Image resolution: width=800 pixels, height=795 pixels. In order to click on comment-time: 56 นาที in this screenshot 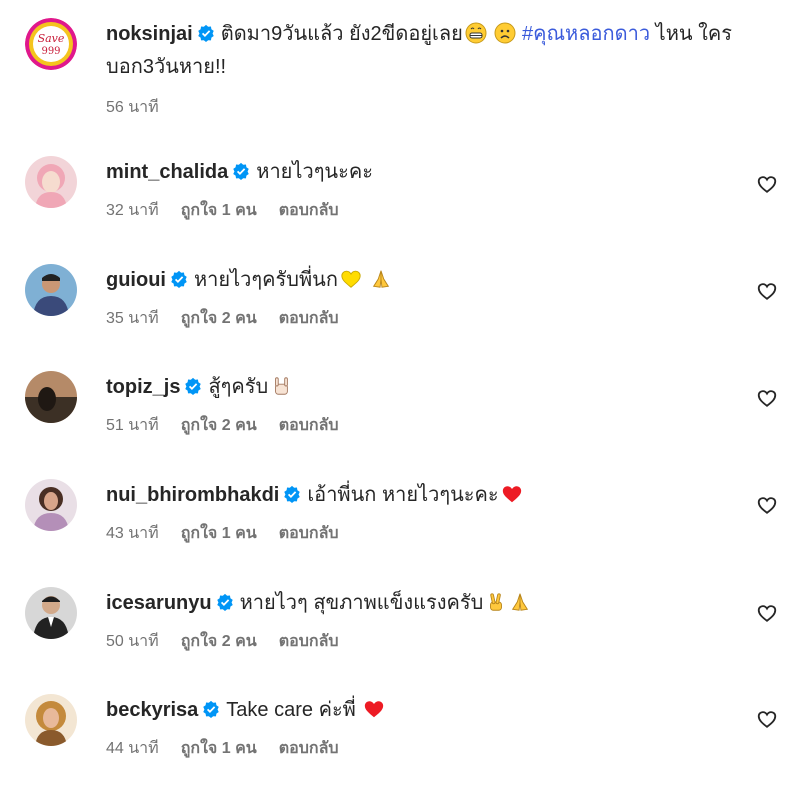, I will do `click(132, 107)`.